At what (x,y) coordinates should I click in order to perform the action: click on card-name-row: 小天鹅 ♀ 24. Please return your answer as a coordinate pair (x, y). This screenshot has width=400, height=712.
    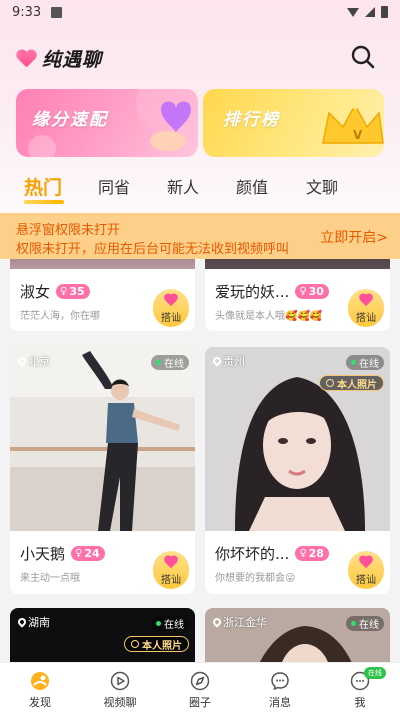
    Looking at the image, I should click on (62, 553).